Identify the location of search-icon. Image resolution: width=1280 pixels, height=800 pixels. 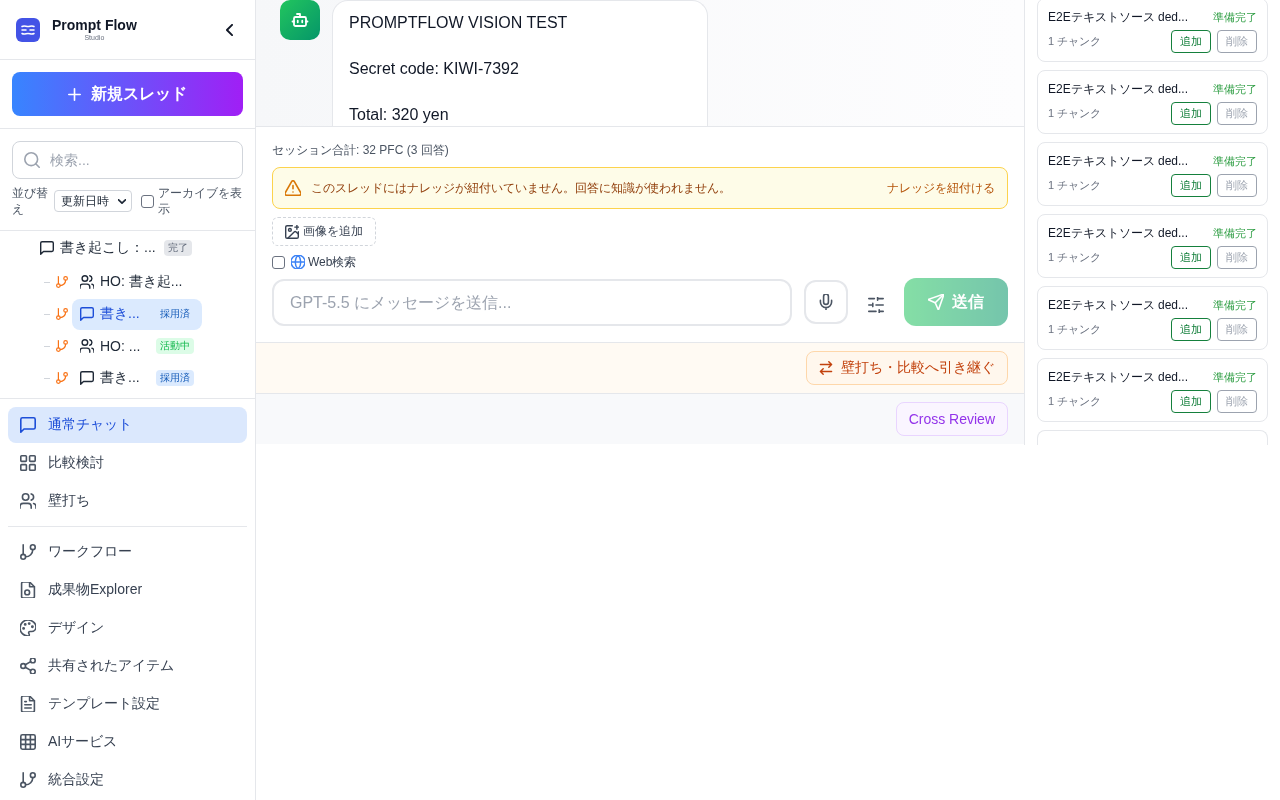
(32, 160).